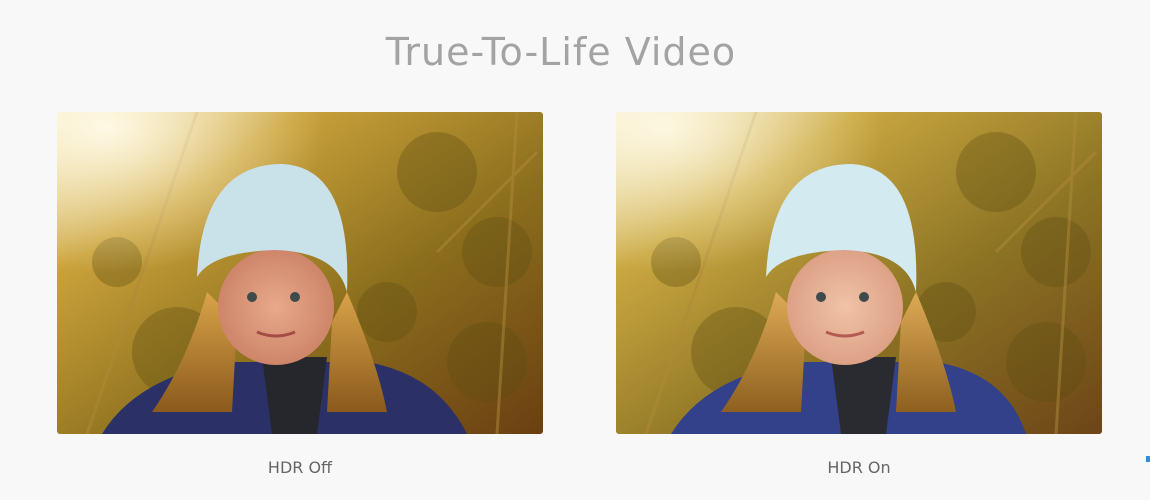  I want to click on edge-marker, so click(1148, 459).